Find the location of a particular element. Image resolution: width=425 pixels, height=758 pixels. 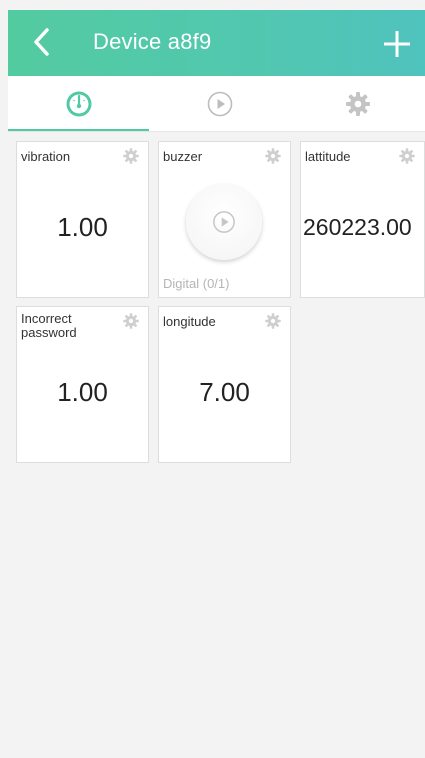

tab-settings is located at coordinates (357, 104).